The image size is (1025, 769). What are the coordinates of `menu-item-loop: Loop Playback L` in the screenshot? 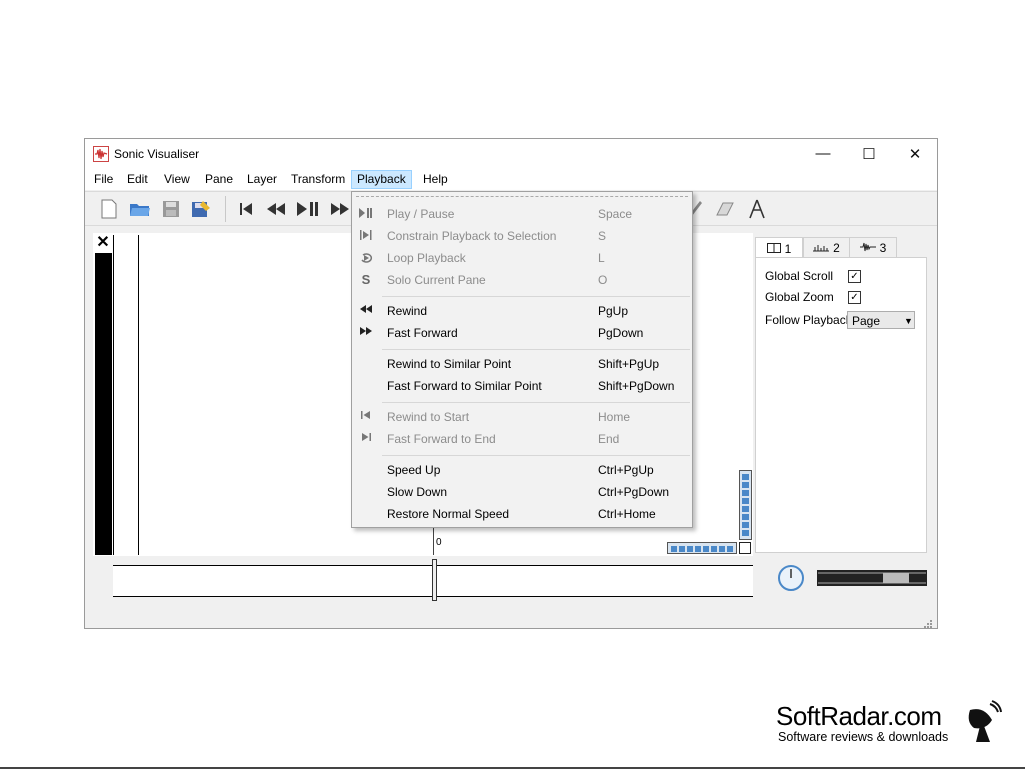 It's located at (522, 258).